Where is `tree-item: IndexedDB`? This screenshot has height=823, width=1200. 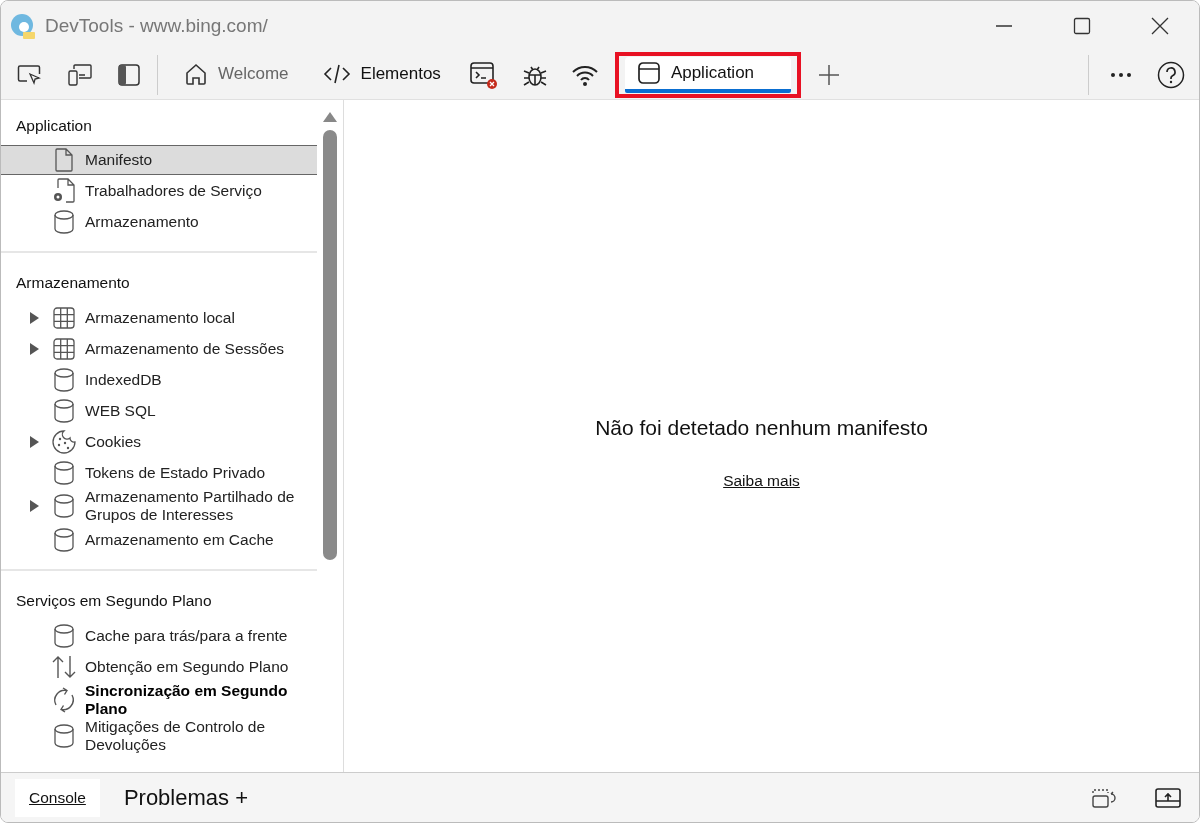 tree-item: IndexedDB is located at coordinates (159, 379).